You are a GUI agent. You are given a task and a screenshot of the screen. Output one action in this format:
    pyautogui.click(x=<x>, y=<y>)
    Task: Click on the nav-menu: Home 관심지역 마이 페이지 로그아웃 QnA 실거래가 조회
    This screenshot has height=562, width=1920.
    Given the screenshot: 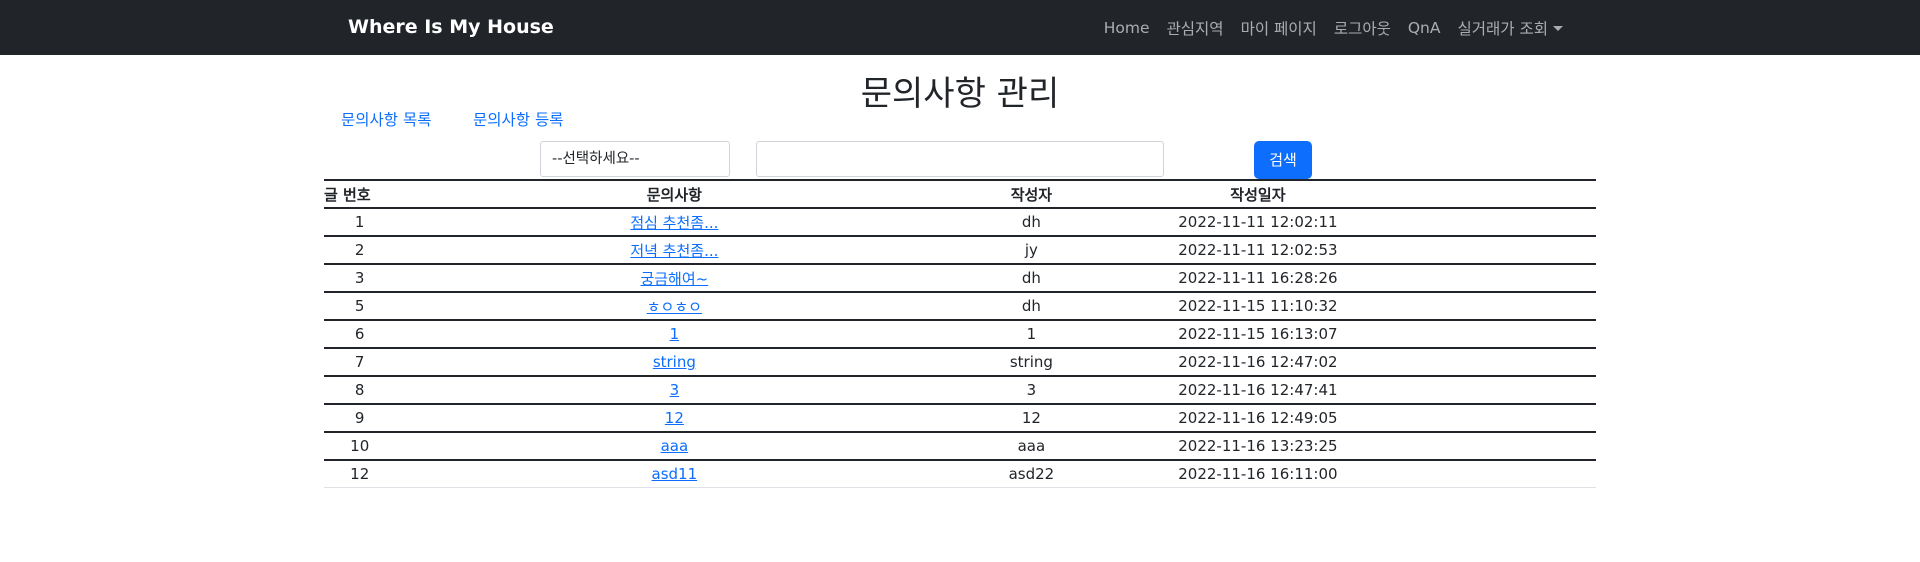 What is the action you would take?
    pyautogui.click(x=1333, y=27)
    